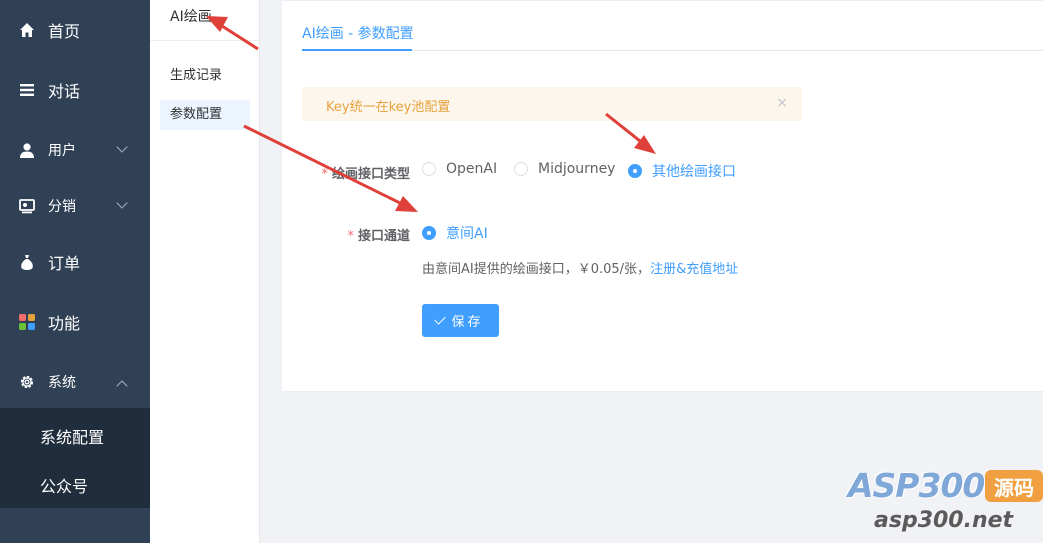 Image resolution: width=1043 pixels, height=543 pixels. Describe the element at coordinates (383, 236) in the screenshot. I see `form-label-text: 接口通道` at that location.